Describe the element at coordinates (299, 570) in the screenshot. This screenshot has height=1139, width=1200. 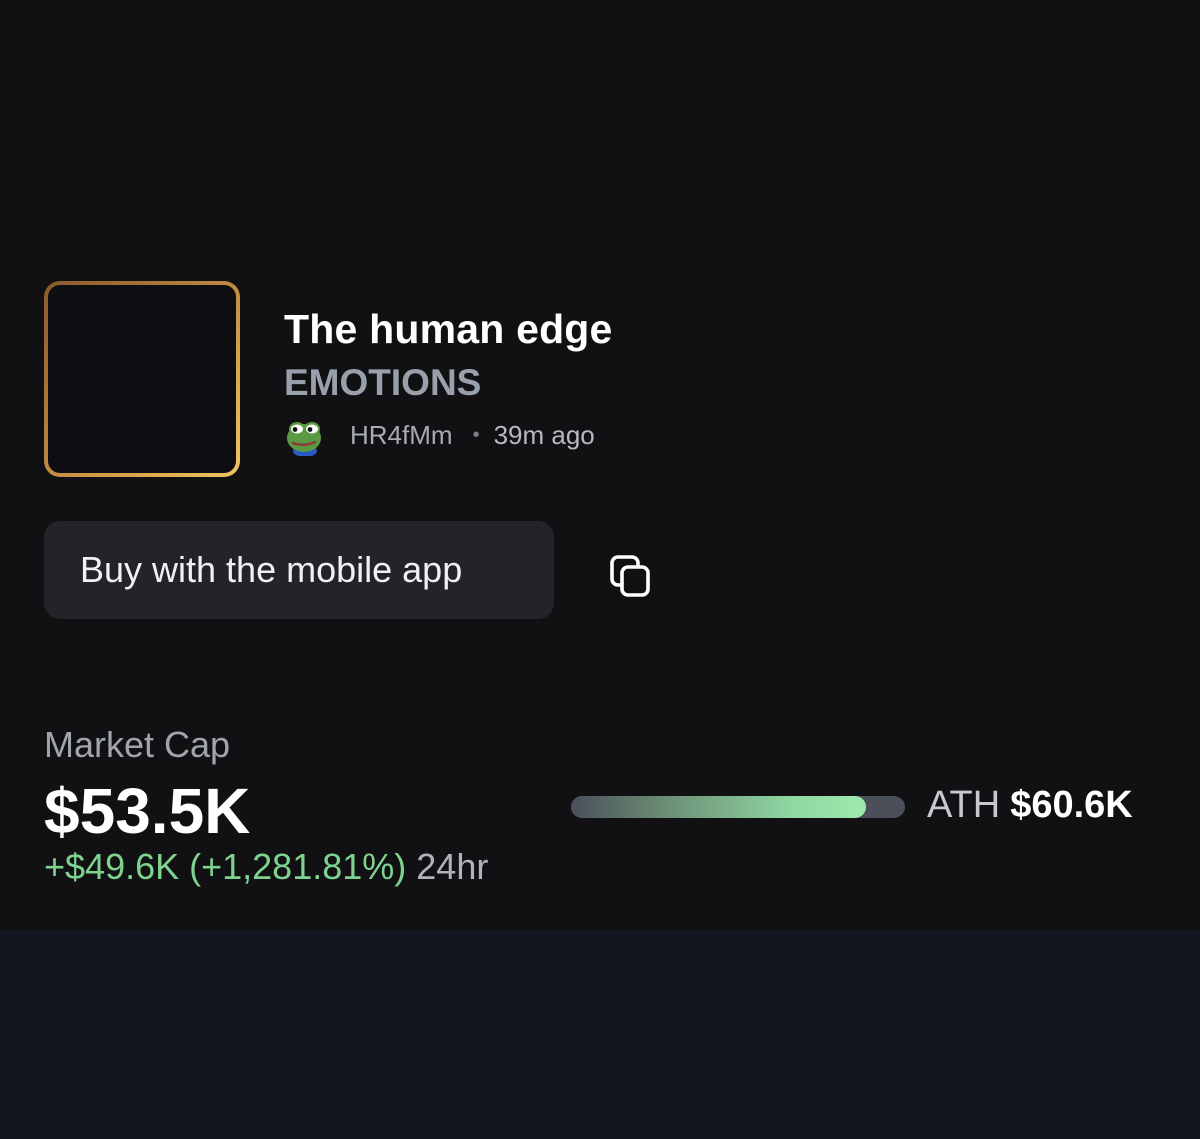
I see `buy-with-mobile-app-button: Buy with the mobile app` at that location.